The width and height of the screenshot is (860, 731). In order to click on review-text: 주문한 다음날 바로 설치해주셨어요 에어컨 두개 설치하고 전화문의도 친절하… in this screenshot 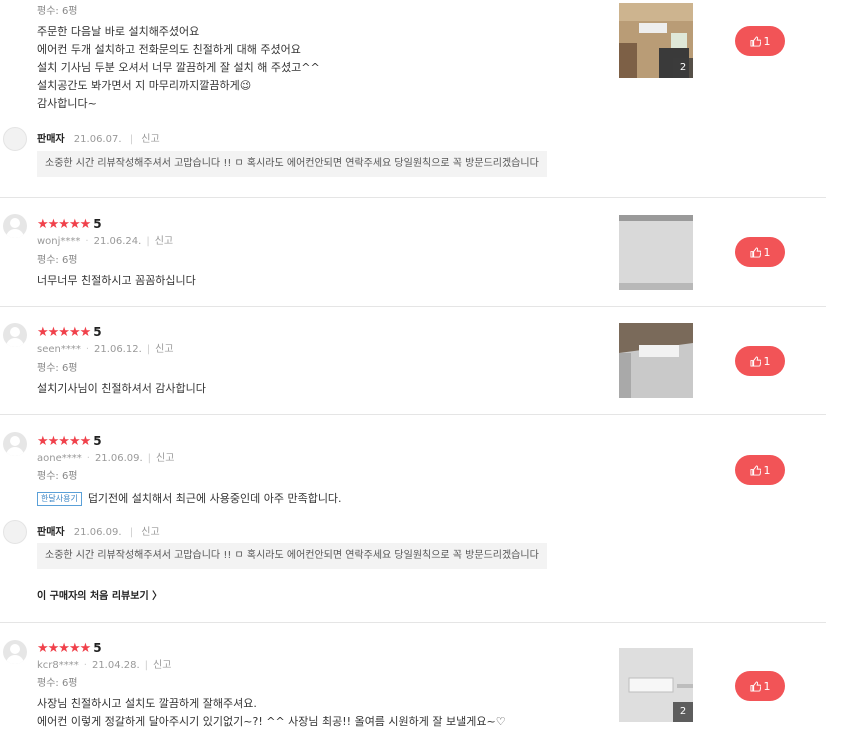, I will do `click(178, 68)`.